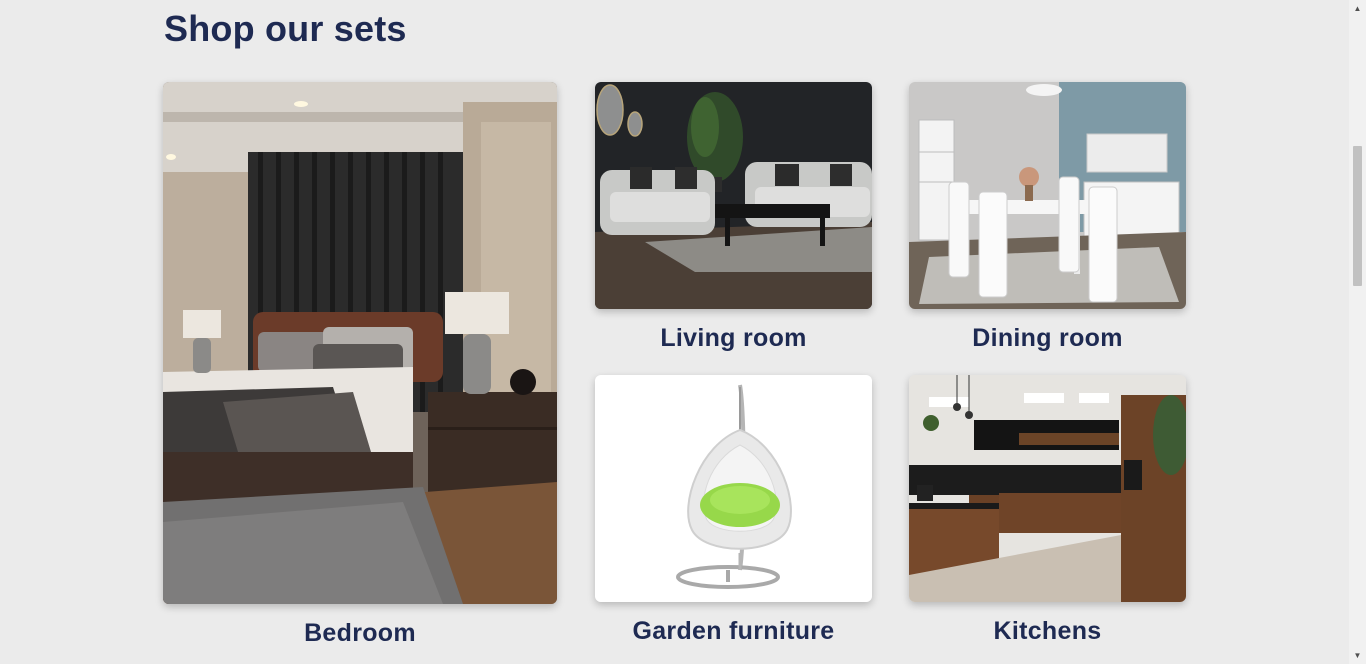  I want to click on set-card-dining-room: Dining room, so click(1047, 222).